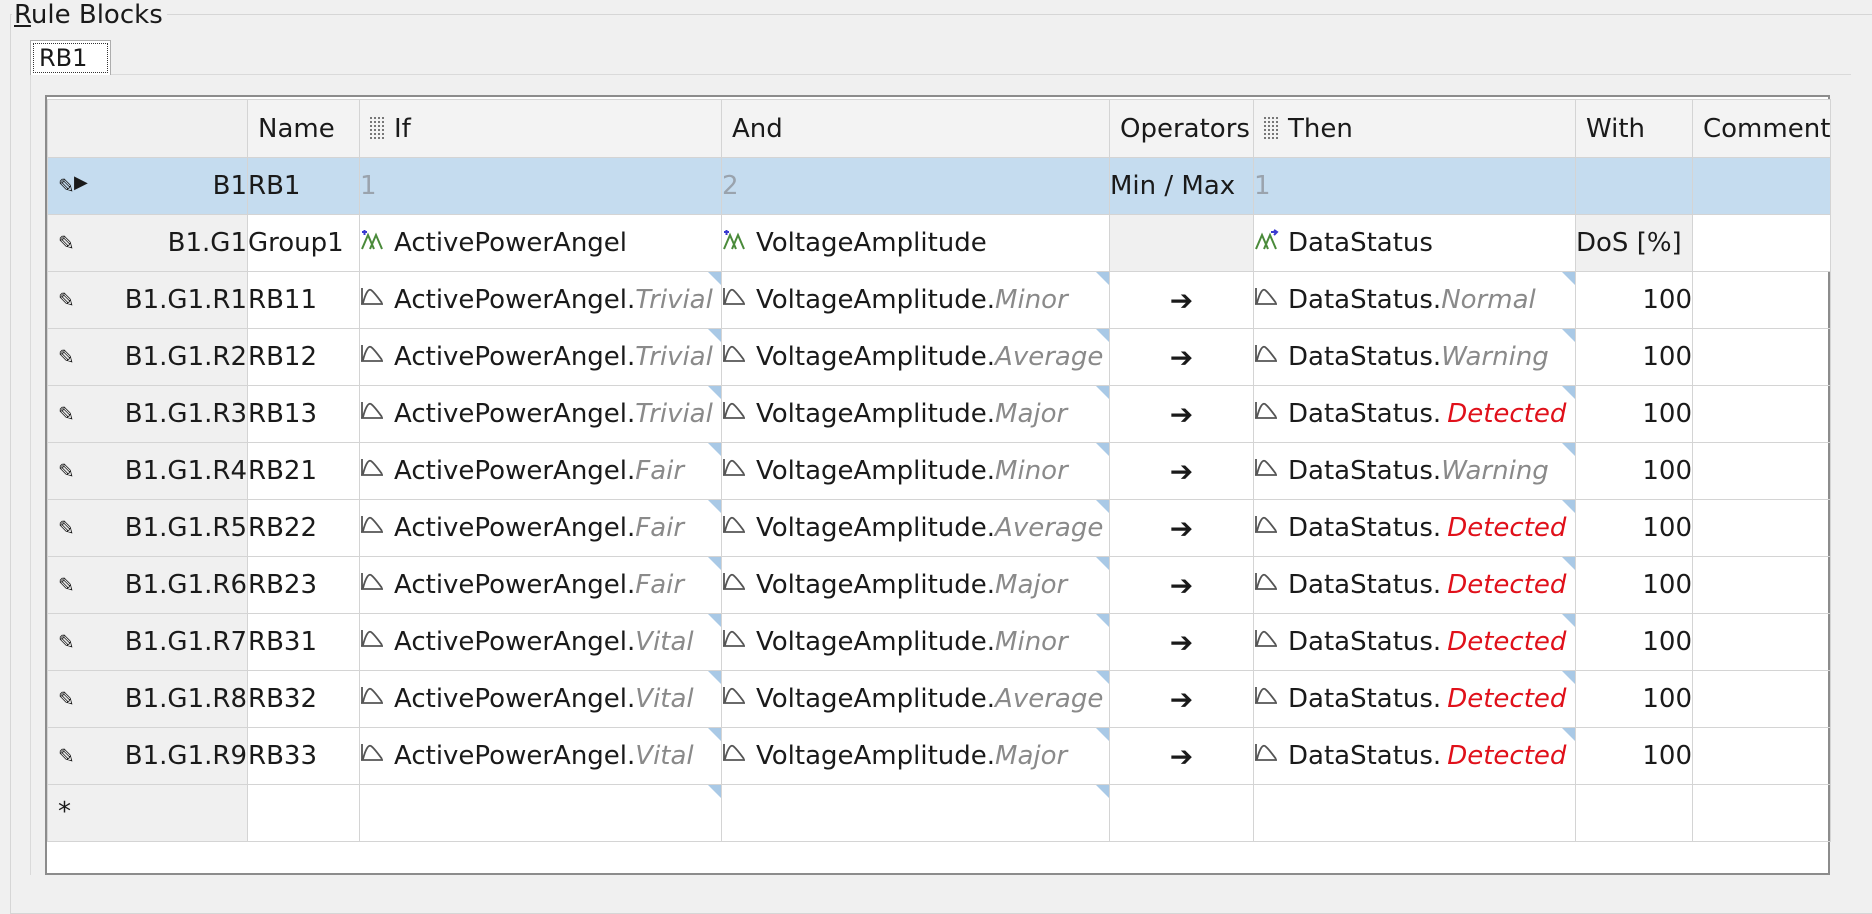 This screenshot has width=1872, height=914. Describe the element at coordinates (303, 186) in the screenshot. I see `name-cell: RB1` at that location.